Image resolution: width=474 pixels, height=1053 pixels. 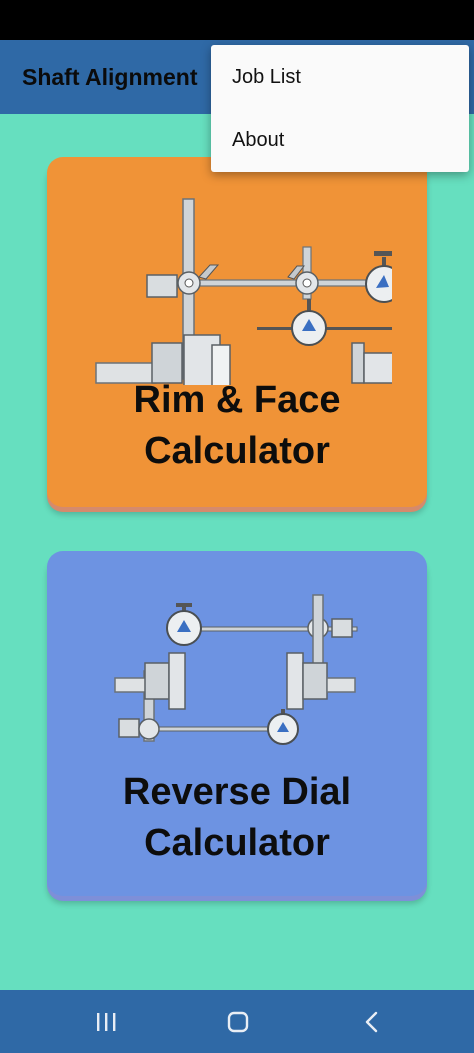 I want to click on app-title: Shaft Alignment, so click(x=110, y=77).